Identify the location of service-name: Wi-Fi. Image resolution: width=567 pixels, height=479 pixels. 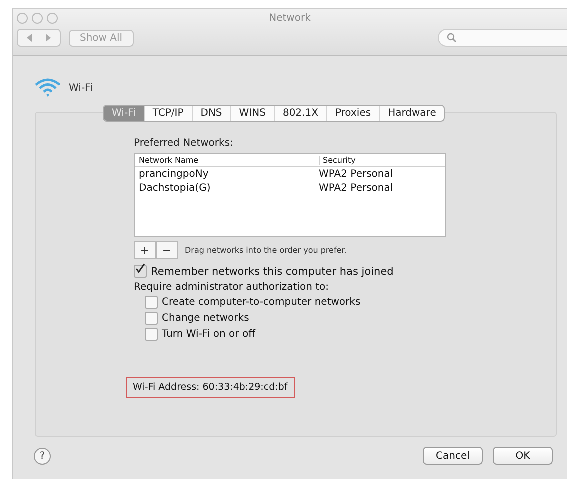
(81, 88).